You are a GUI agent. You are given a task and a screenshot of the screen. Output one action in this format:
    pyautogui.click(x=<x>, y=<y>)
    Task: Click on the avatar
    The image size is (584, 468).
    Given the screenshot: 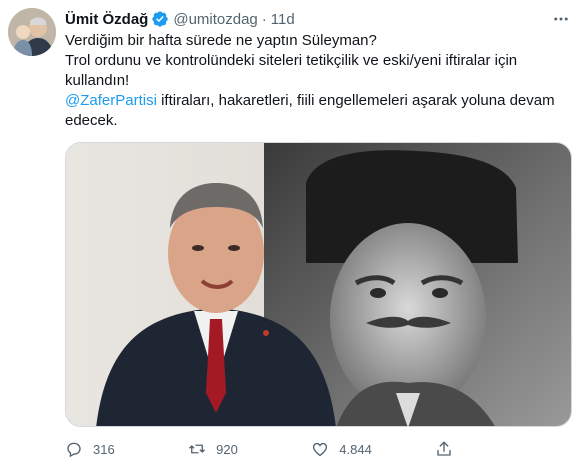 What is the action you would take?
    pyautogui.click(x=32, y=32)
    